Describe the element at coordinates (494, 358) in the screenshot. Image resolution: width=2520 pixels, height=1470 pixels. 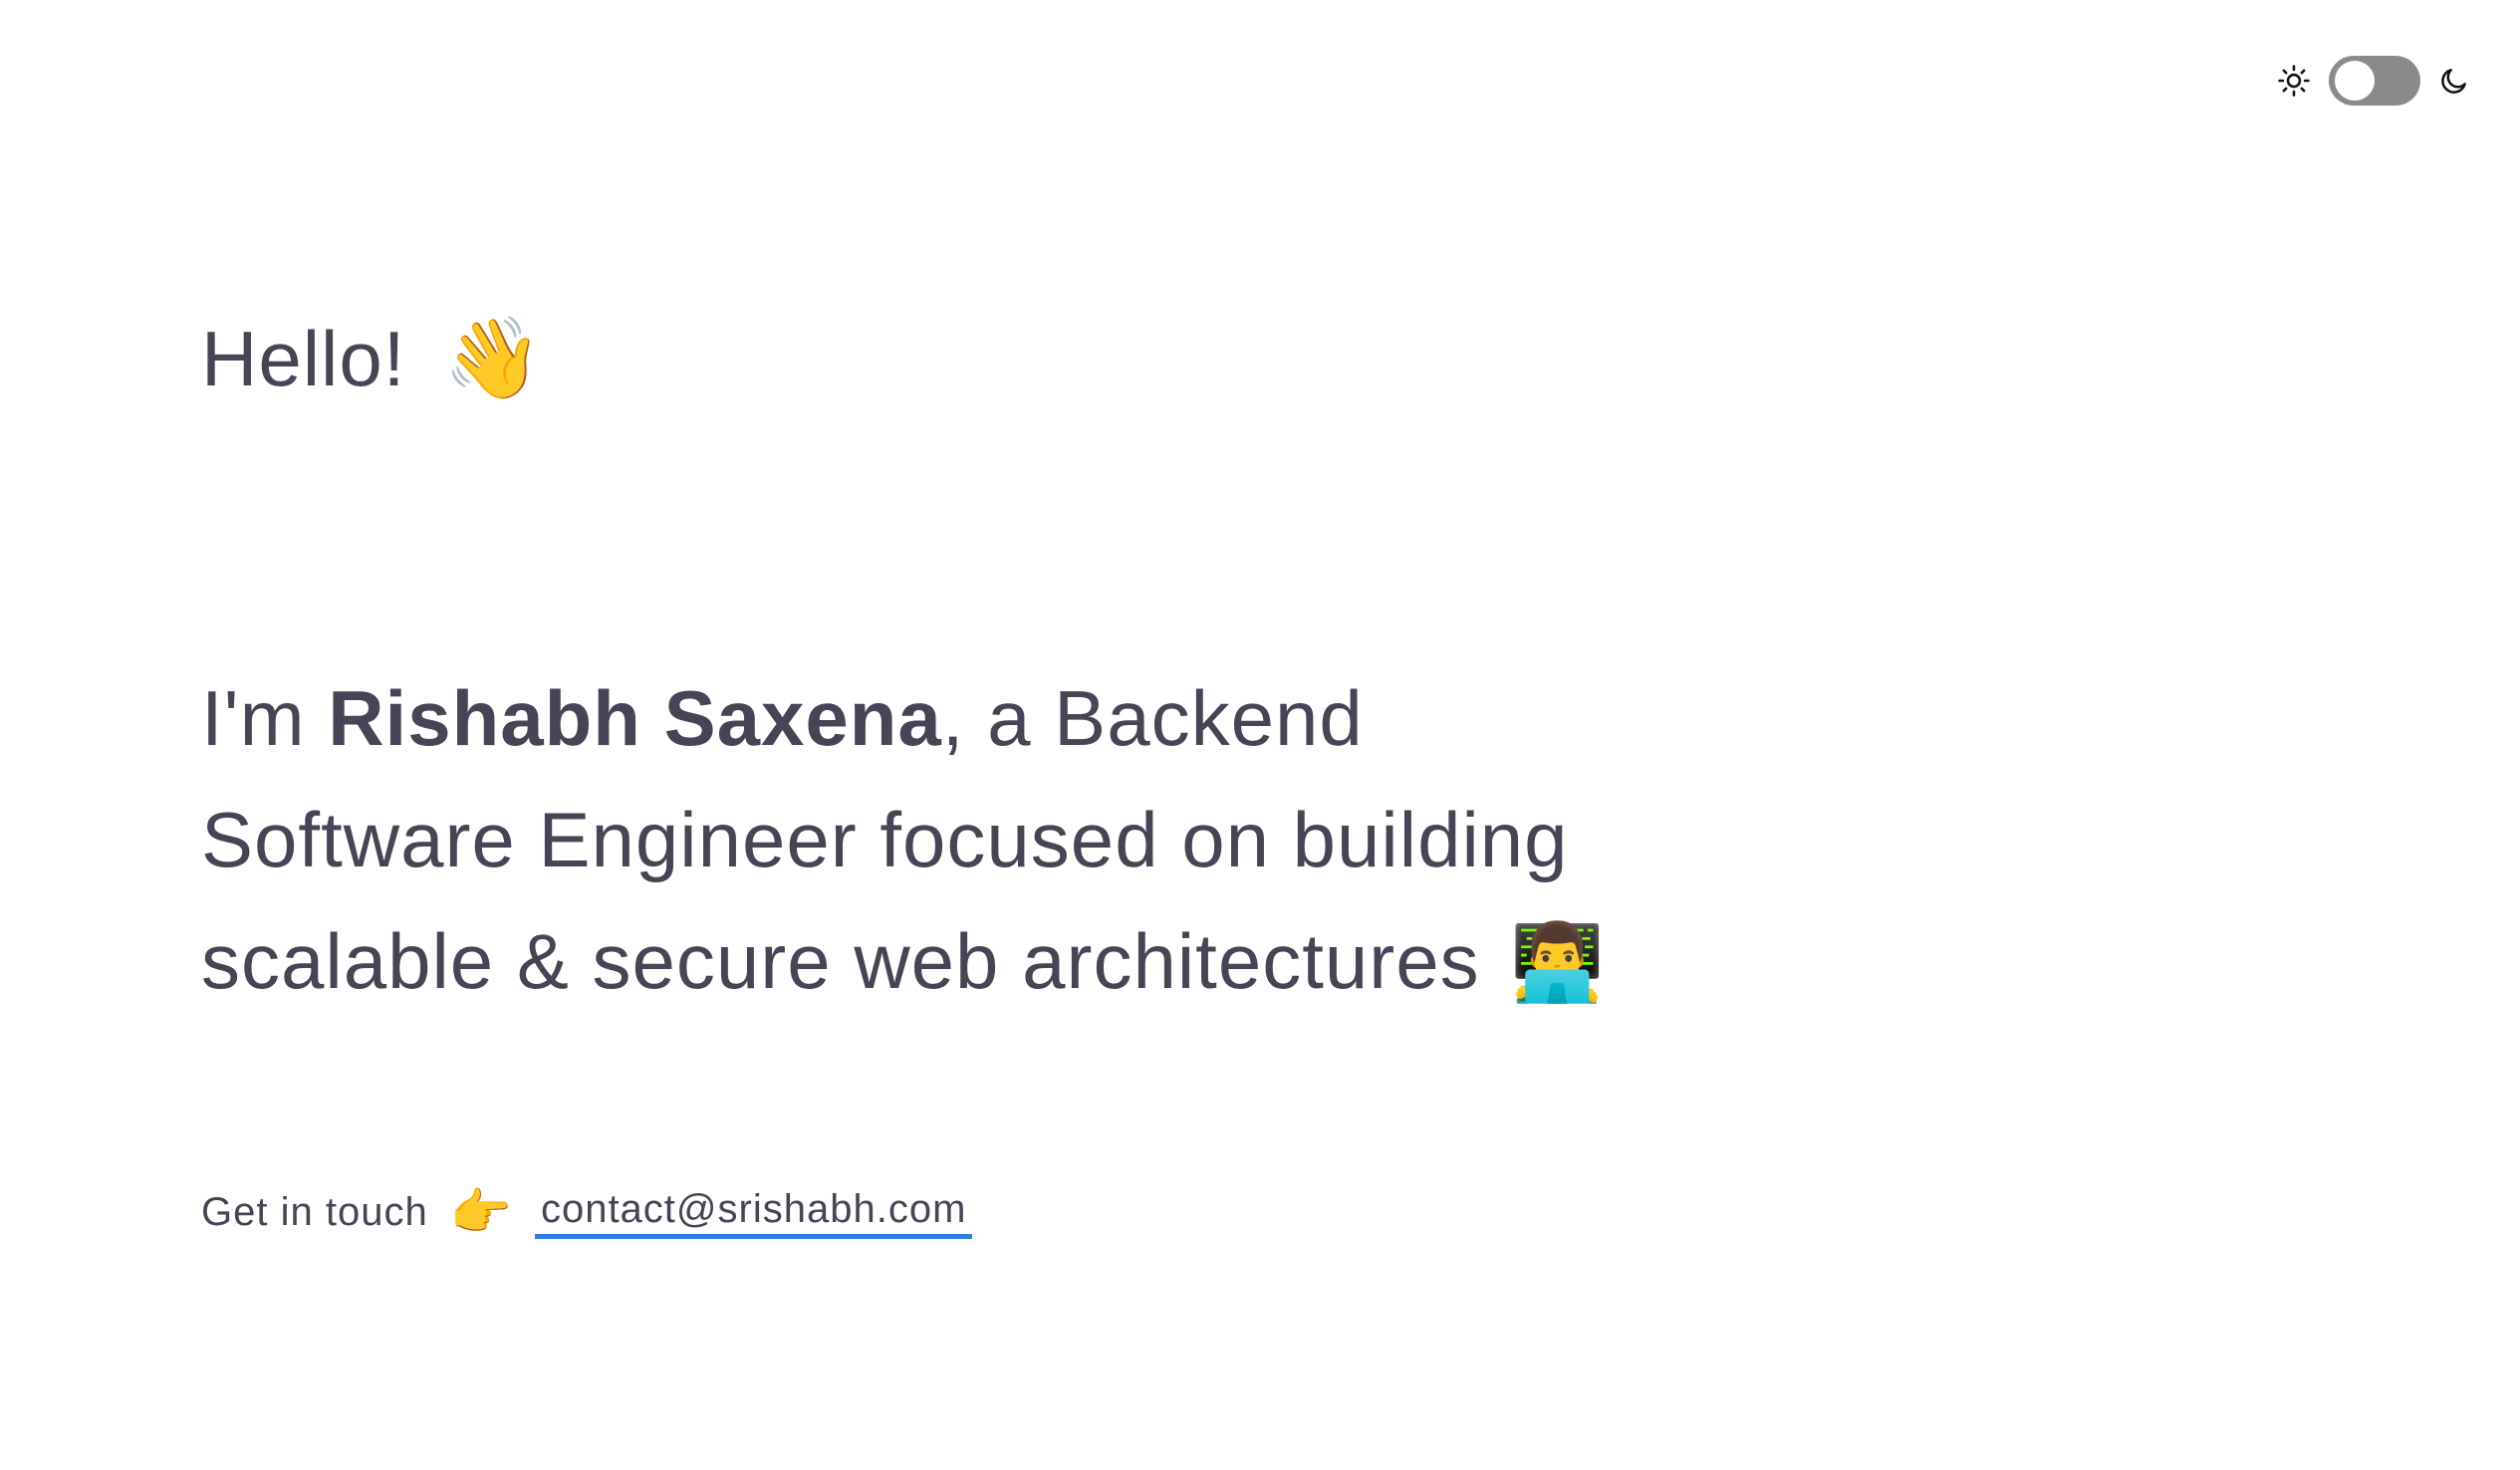
I see `waving-hand-icon: 👋` at that location.